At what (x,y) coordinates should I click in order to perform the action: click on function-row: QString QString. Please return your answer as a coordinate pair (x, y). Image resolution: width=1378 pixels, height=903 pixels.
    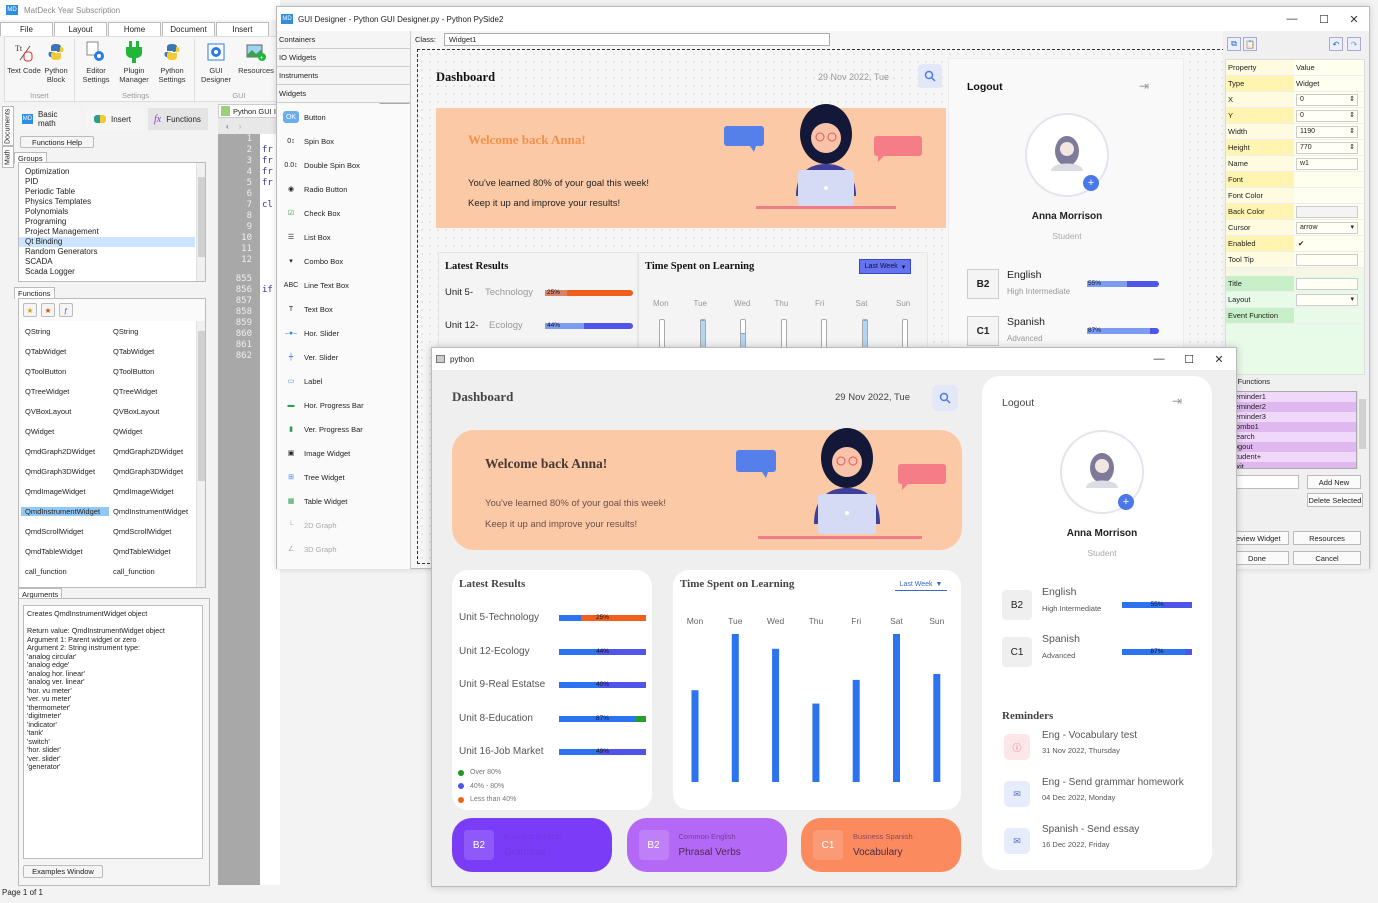
    Looking at the image, I should click on (110, 331).